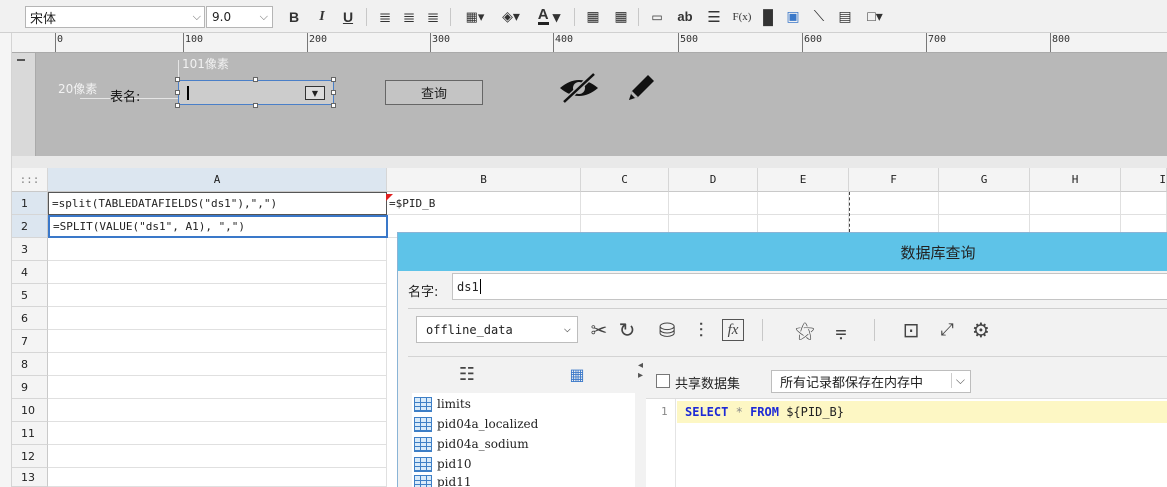 The image size is (1167, 487). What do you see at coordinates (30, 180) in the screenshot?
I see `select-all-corner: :::` at bounding box center [30, 180].